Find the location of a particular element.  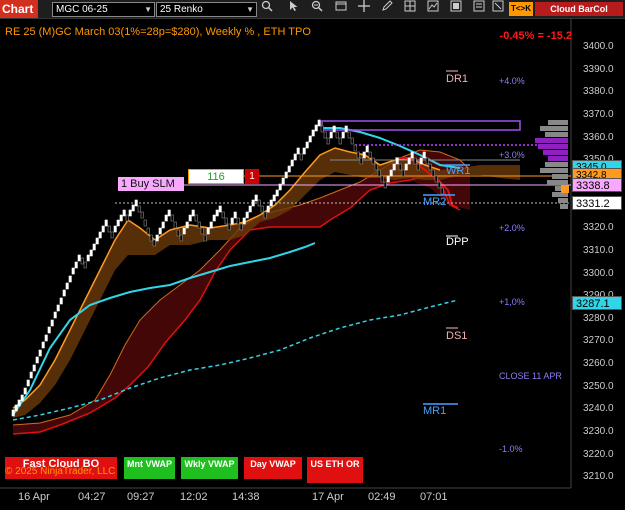

buy-order-label: 1 Buy SLM is located at coordinates (151, 184).